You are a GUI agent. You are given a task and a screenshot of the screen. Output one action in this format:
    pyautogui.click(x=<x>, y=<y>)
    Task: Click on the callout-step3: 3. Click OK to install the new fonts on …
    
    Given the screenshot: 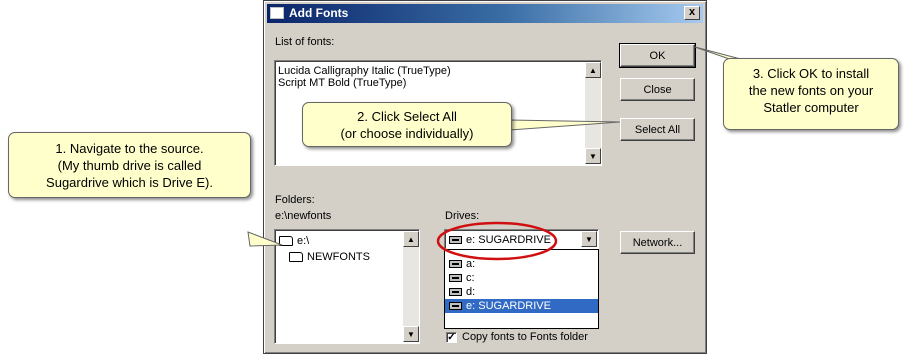 What is the action you would take?
    pyautogui.click(x=811, y=94)
    